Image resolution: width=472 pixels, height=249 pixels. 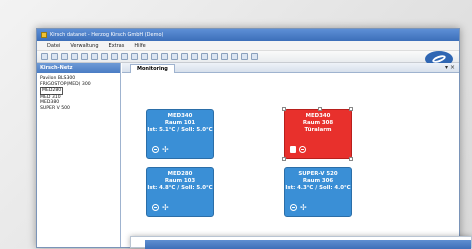 I want to click on toolbar-back-icon, so click(x=224, y=56).